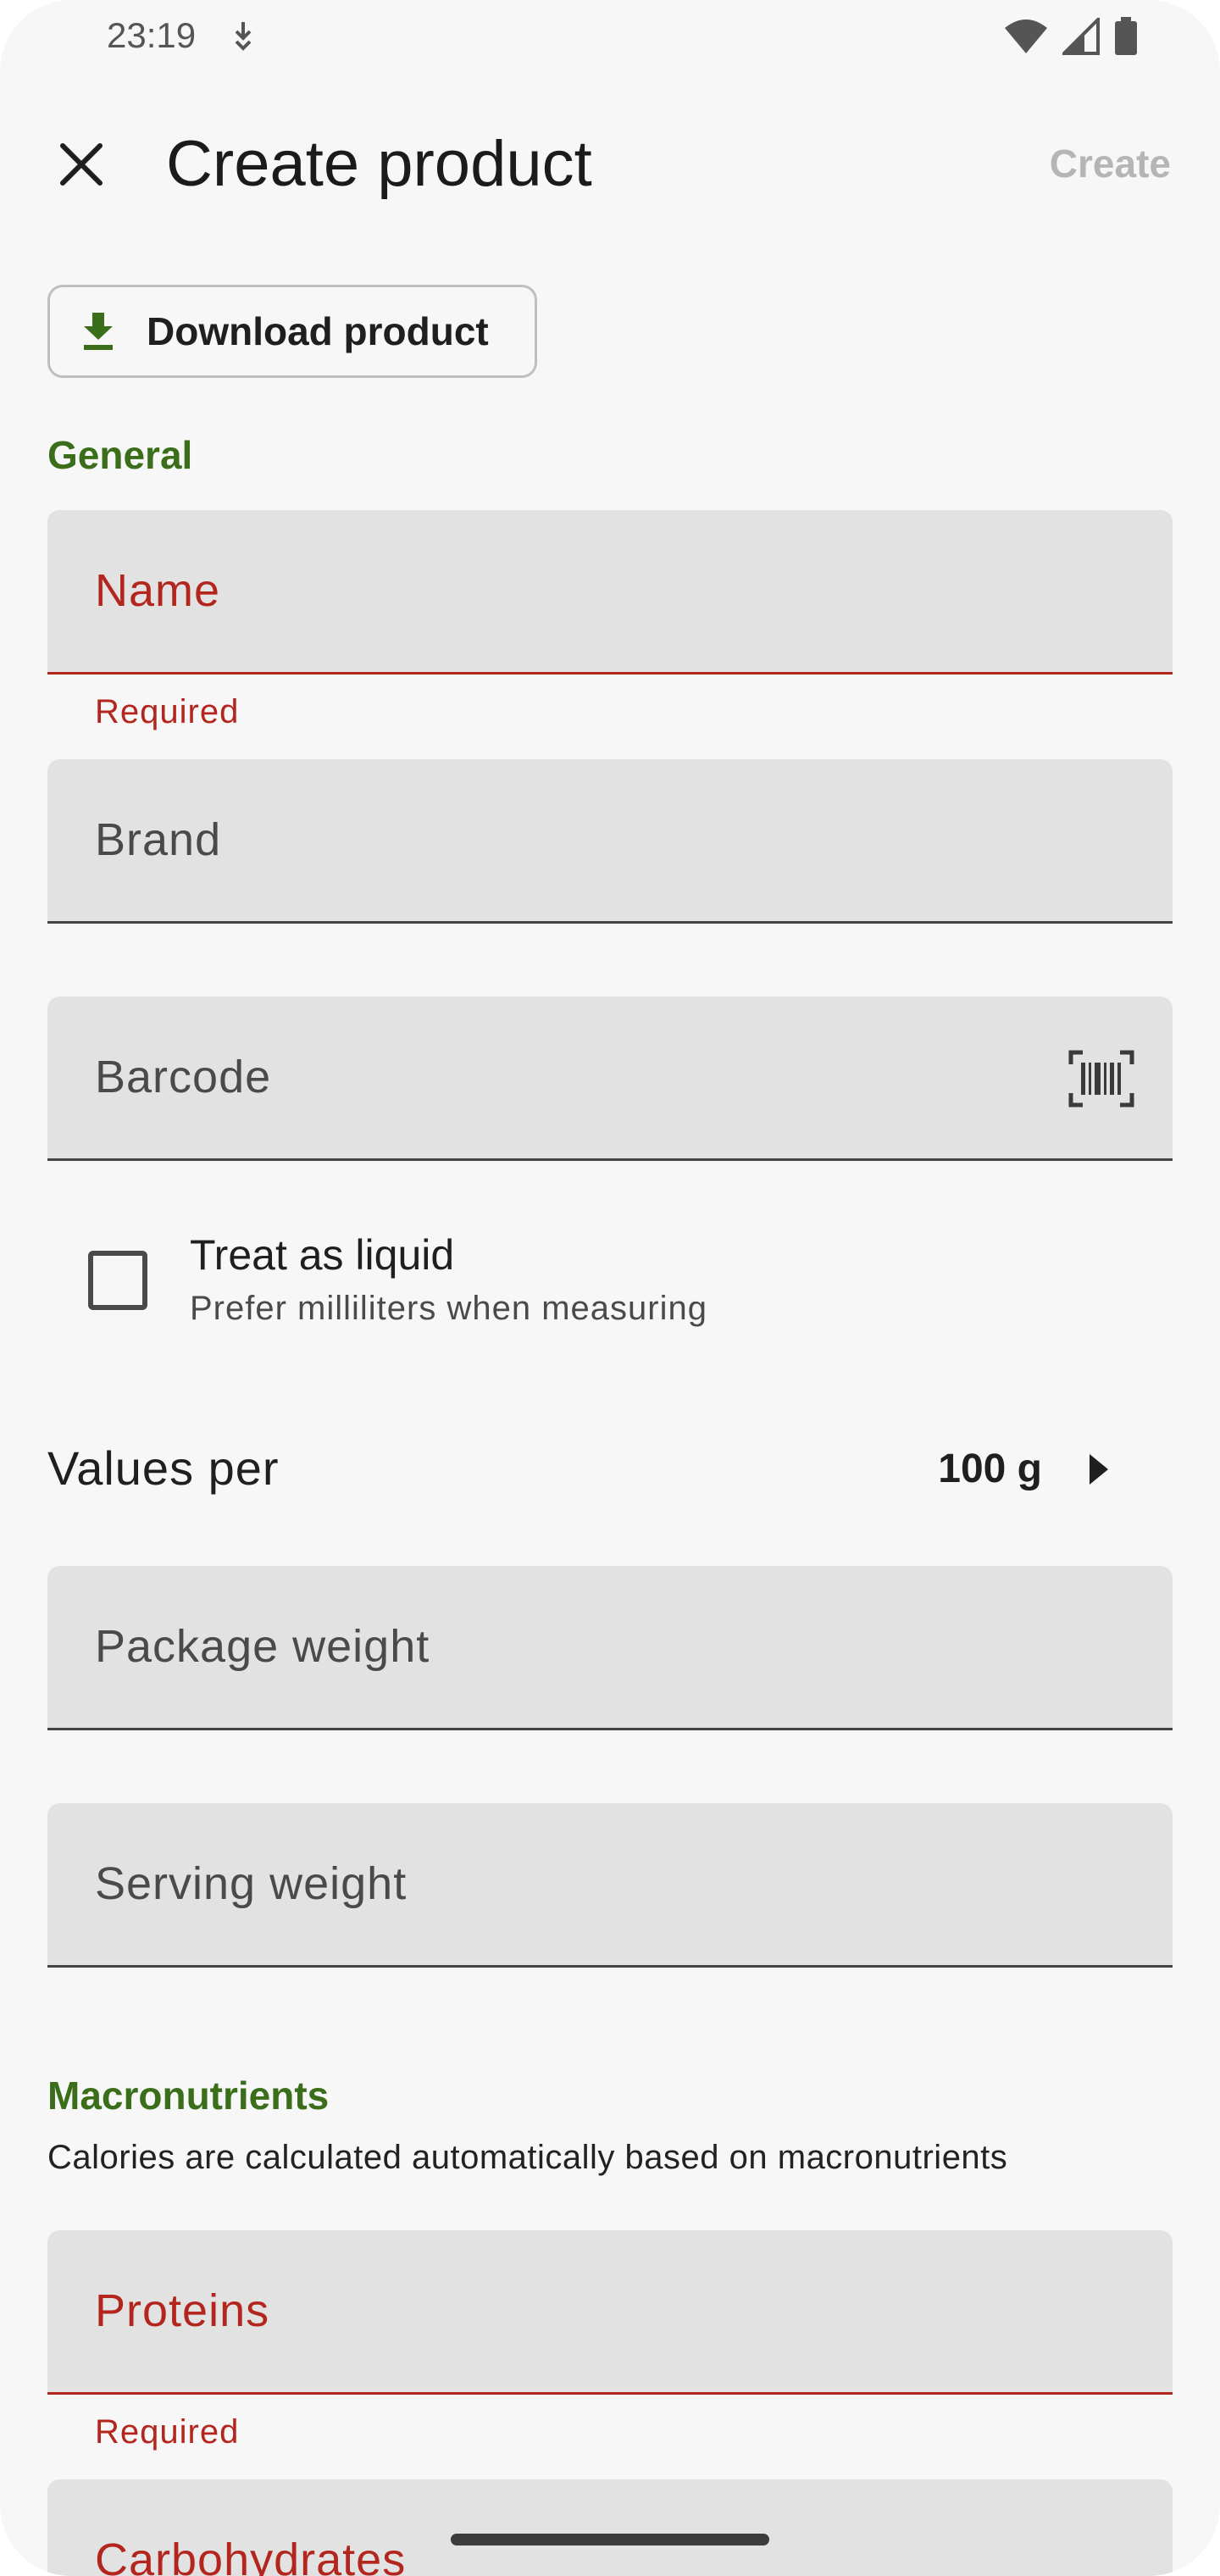 Image resolution: width=1220 pixels, height=2576 pixels. I want to click on barcode-field: Barcode, so click(610, 1079).